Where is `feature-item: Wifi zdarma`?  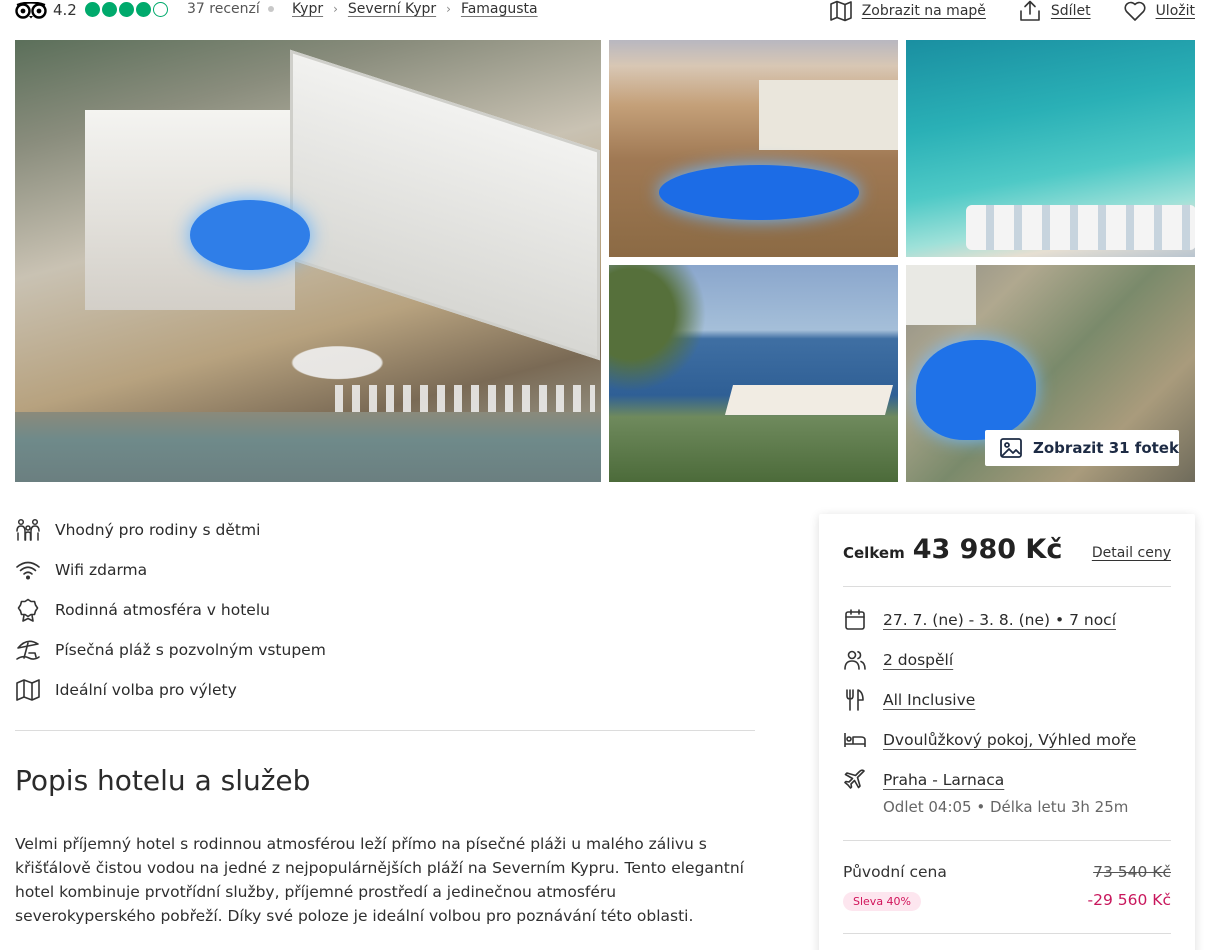 feature-item: Wifi zdarma is located at coordinates (385, 570).